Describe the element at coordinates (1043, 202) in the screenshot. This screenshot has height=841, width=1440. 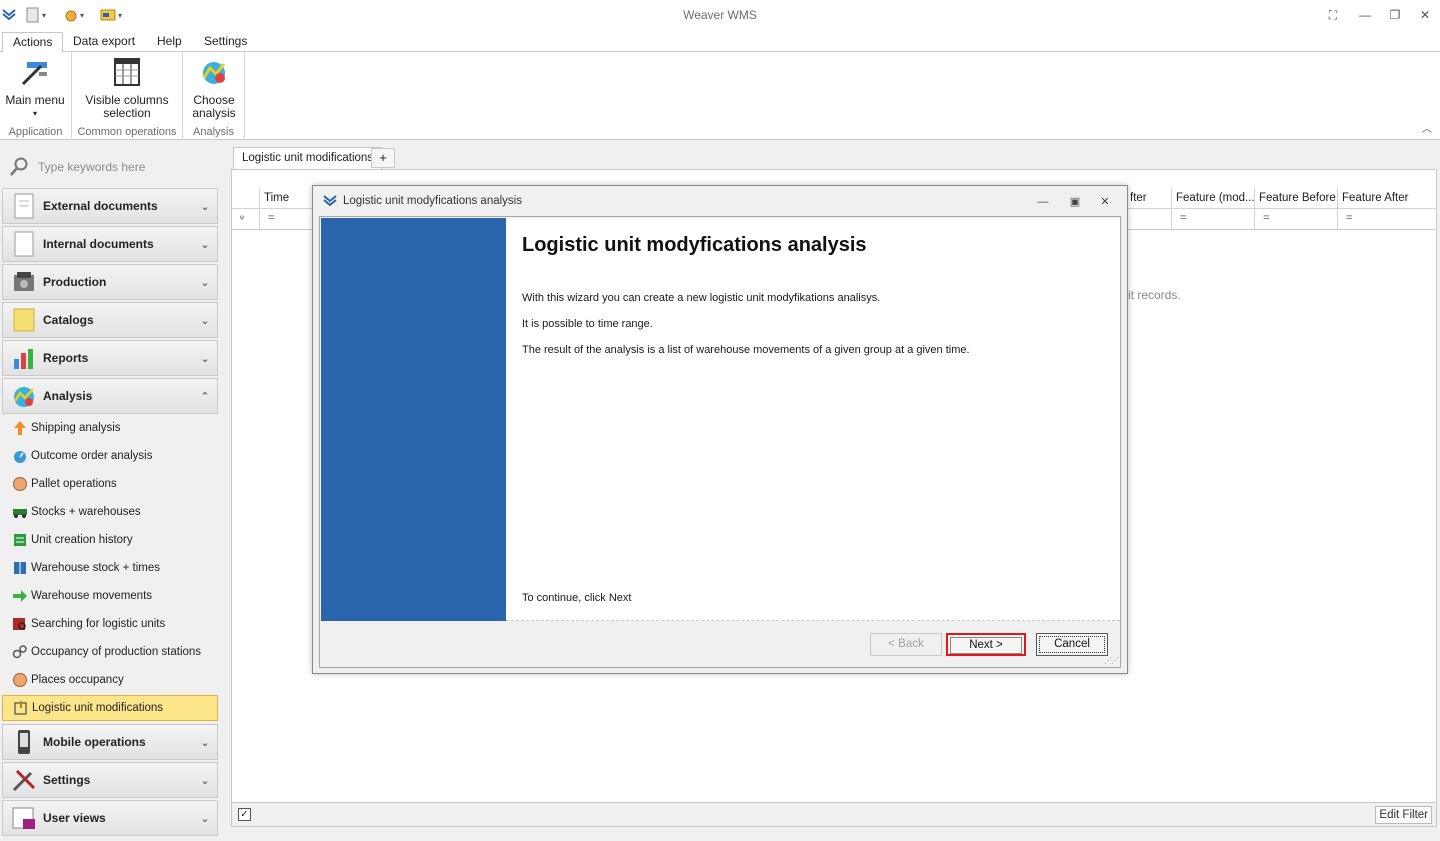
I see `dialog-minimize-button: —` at that location.